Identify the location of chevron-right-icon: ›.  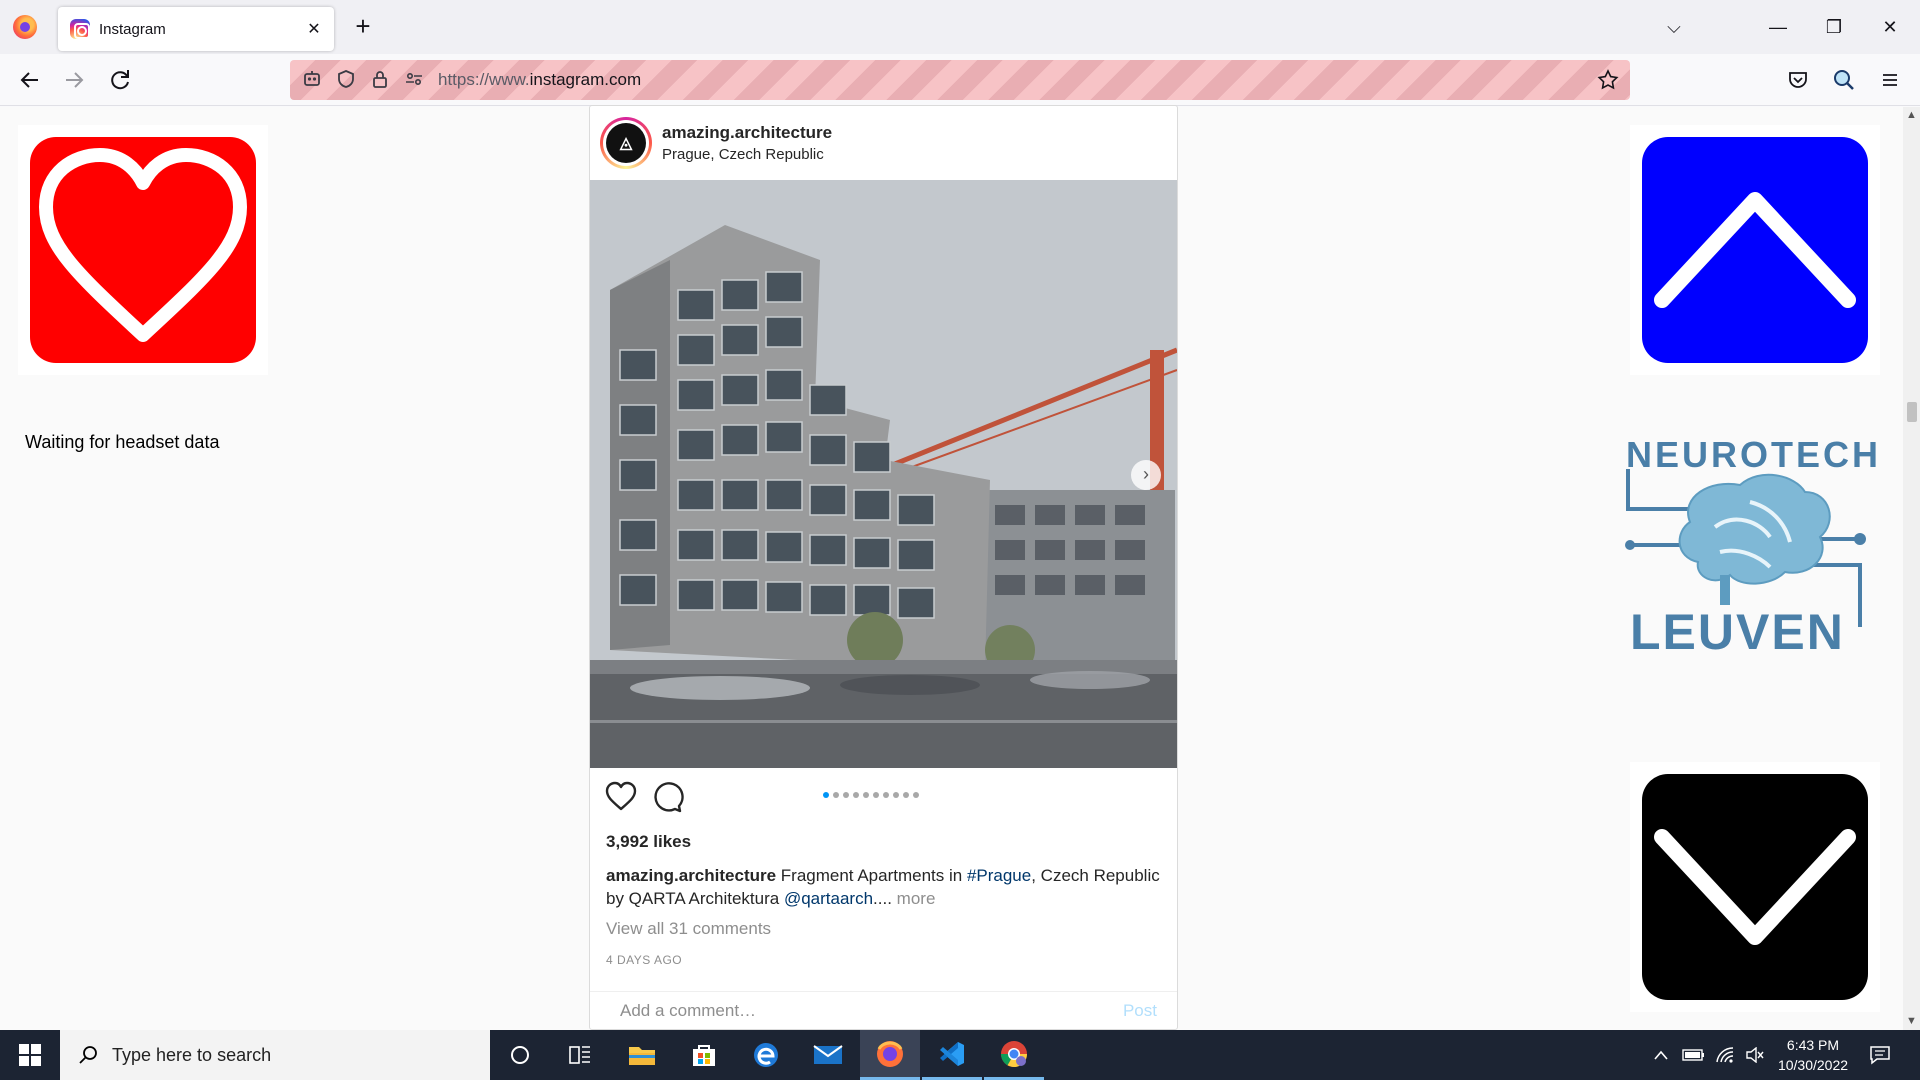
(1146, 475).